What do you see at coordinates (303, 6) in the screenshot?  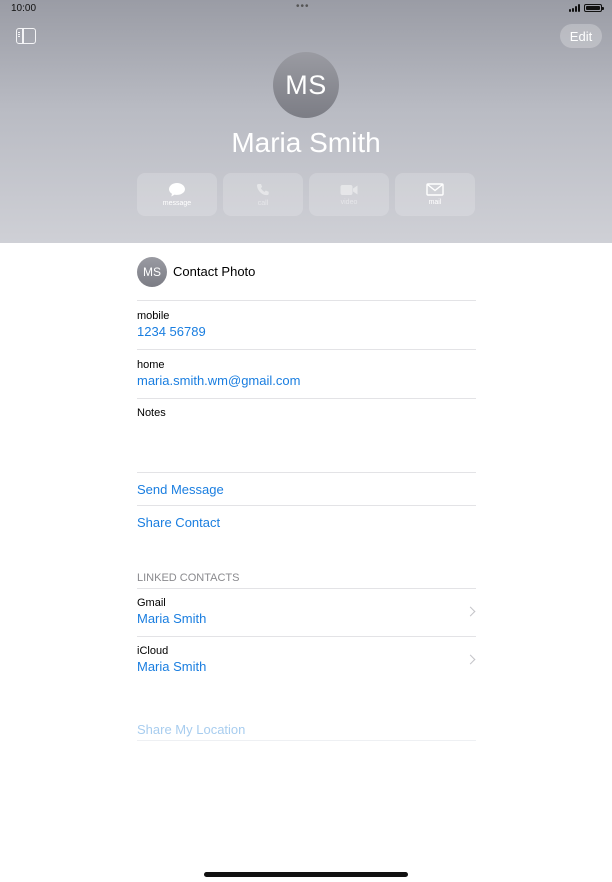 I see `multitasking-dots-icon: •••` at bounding box center [303, 6].